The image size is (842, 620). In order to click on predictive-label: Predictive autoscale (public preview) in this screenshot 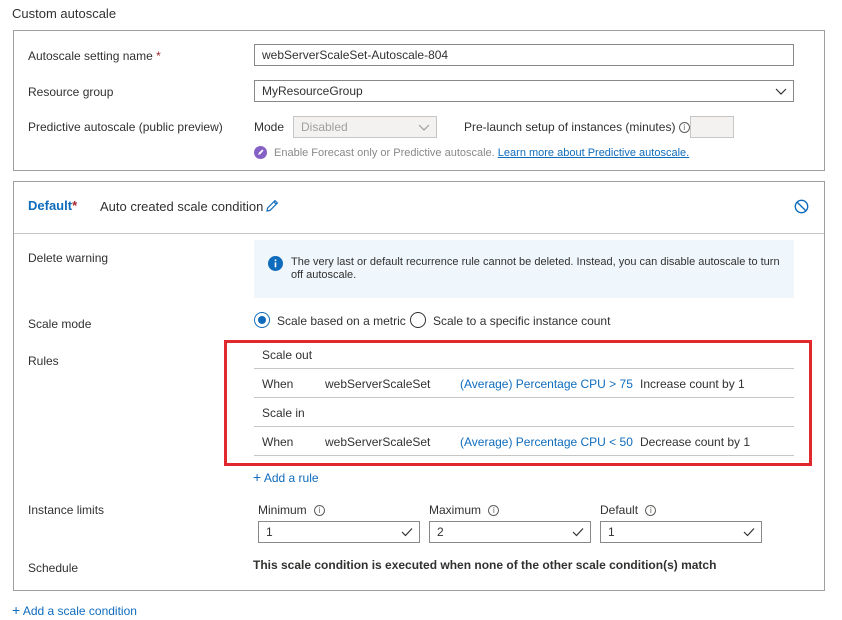, I will do `click(125, 127)`.